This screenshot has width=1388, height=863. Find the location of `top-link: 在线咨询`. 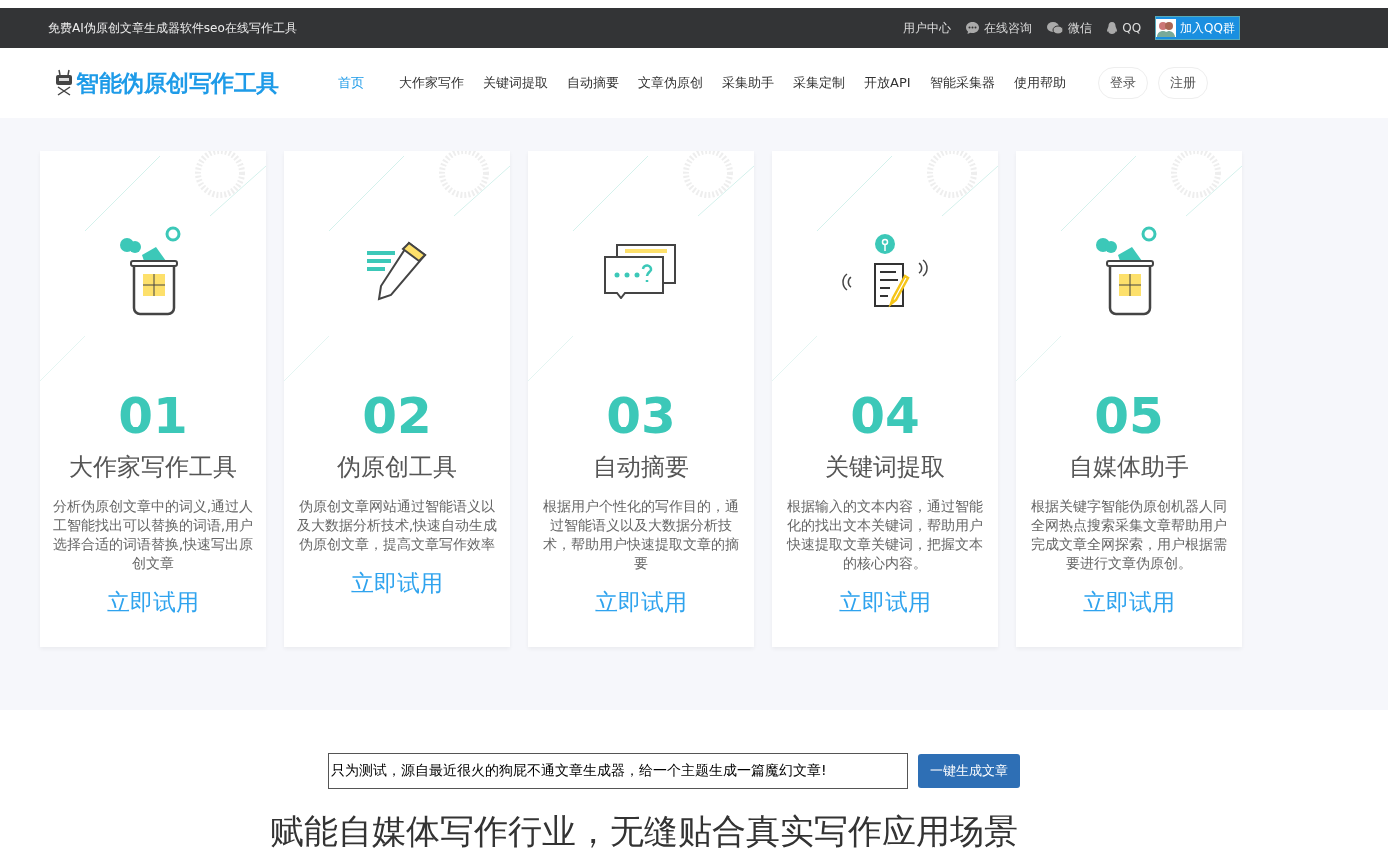

top-link: 在线咨询 is located at coordinates (999, 28).